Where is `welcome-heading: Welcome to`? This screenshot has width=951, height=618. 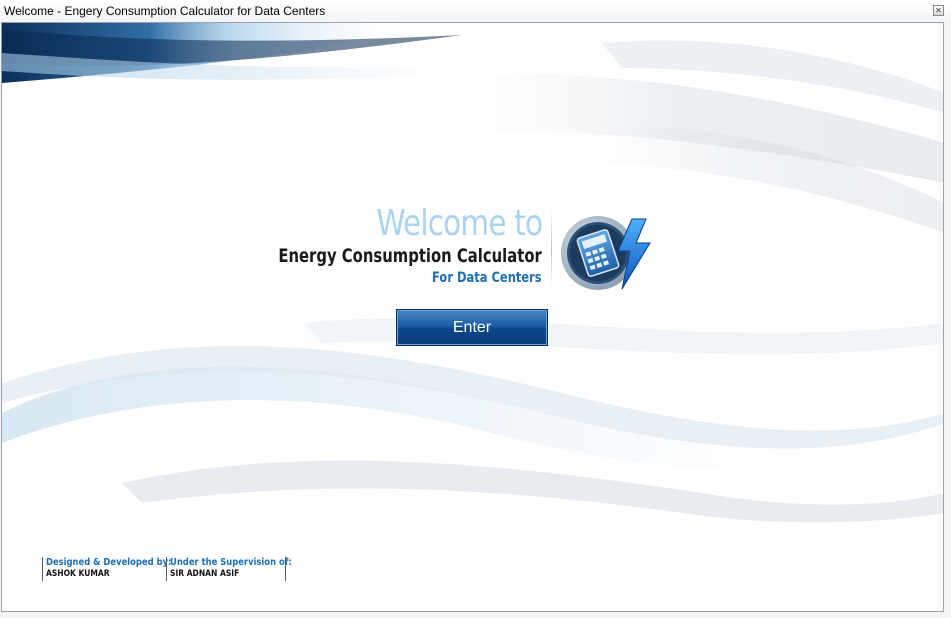
welcome-heading: Welcome to is located at coordinates (459, 223).